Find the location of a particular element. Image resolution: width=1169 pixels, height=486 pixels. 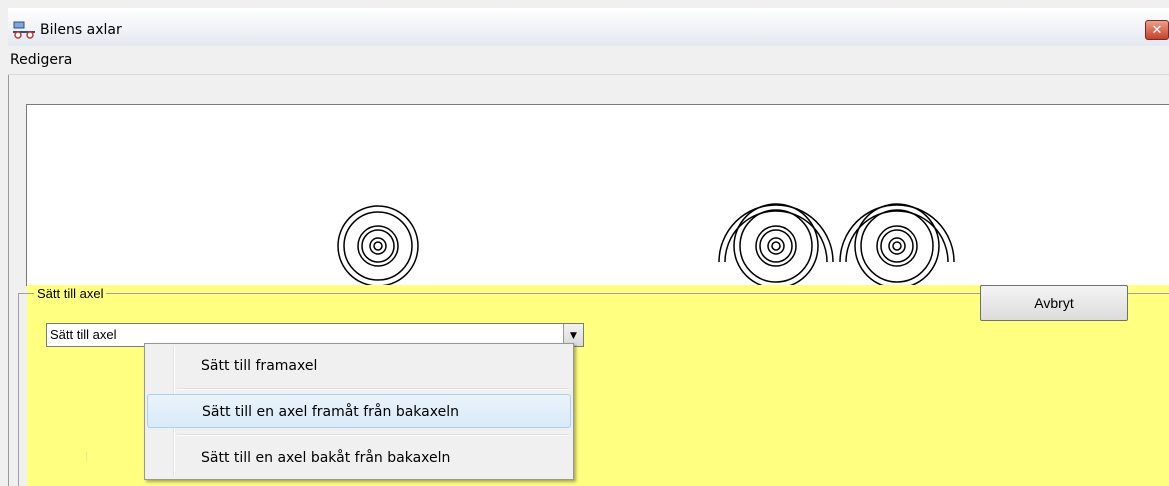

menu-item-front-axle: Sätt till framaxel is located at coordinates (359, 366).